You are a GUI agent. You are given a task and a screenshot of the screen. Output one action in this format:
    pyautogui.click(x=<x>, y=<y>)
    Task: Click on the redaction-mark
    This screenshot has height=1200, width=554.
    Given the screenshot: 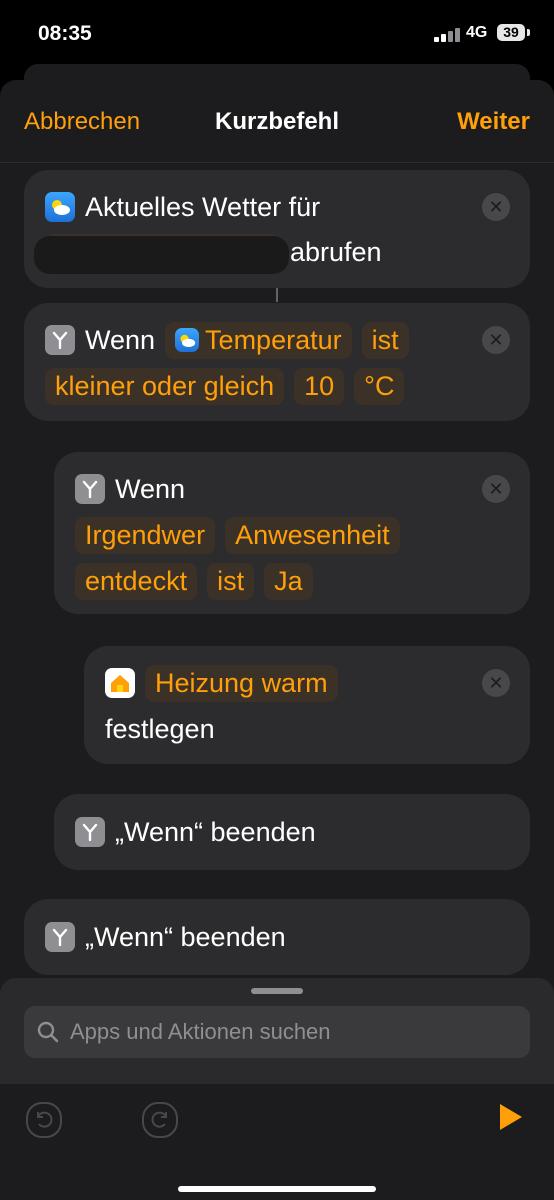 What is the action you would take?
    pyautogui.click(x=161, y=255)
    